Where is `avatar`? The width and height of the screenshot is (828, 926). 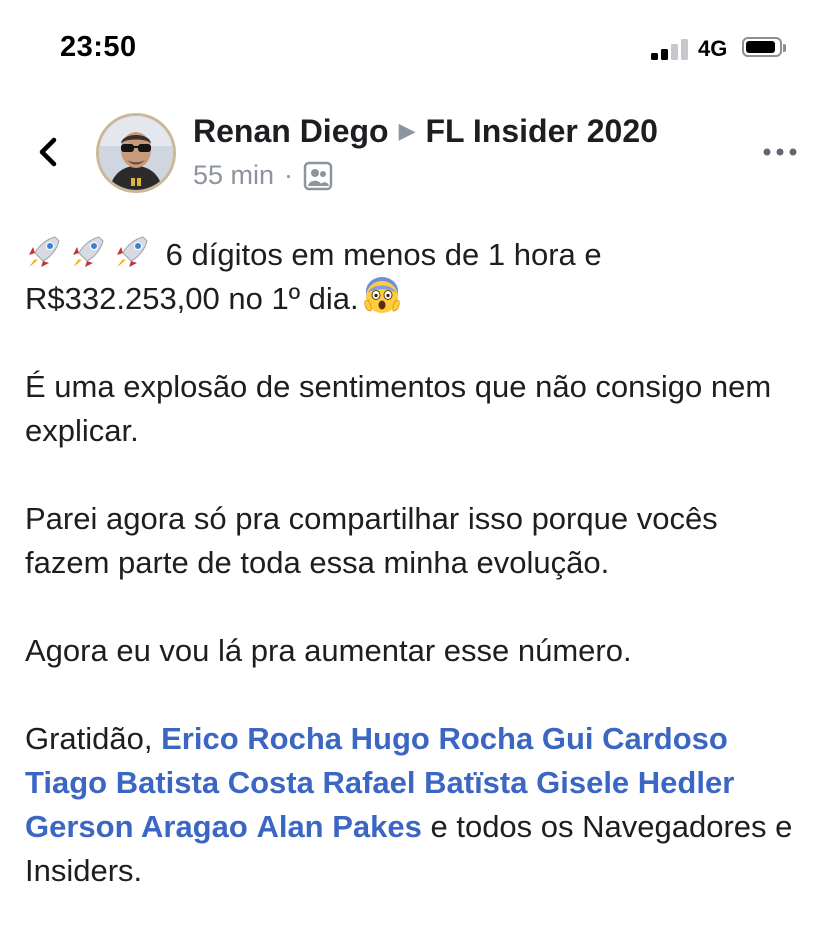
avatar is located at coordinates (136, 153).